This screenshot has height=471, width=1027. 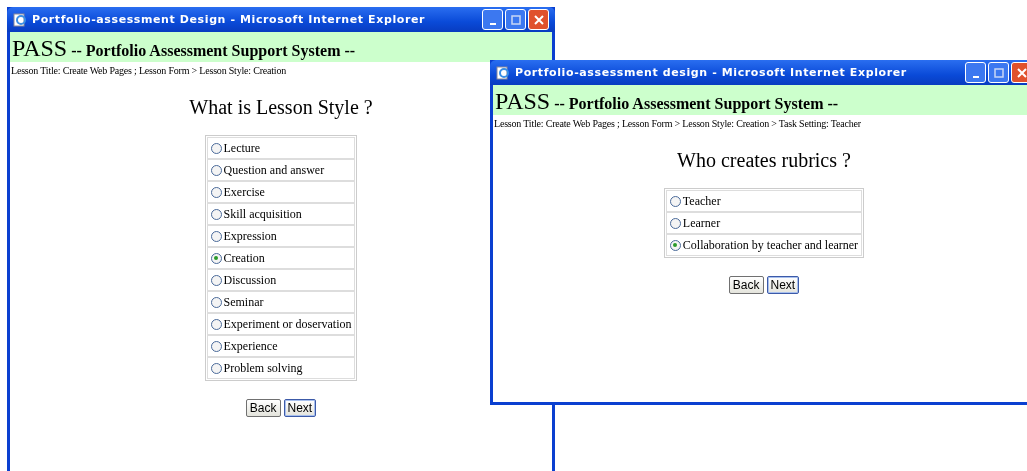 What do you see at coordinates (262, 214) in the screenshot?
I see `option-label: Skill acquisition` at bounding box center [262, 214].